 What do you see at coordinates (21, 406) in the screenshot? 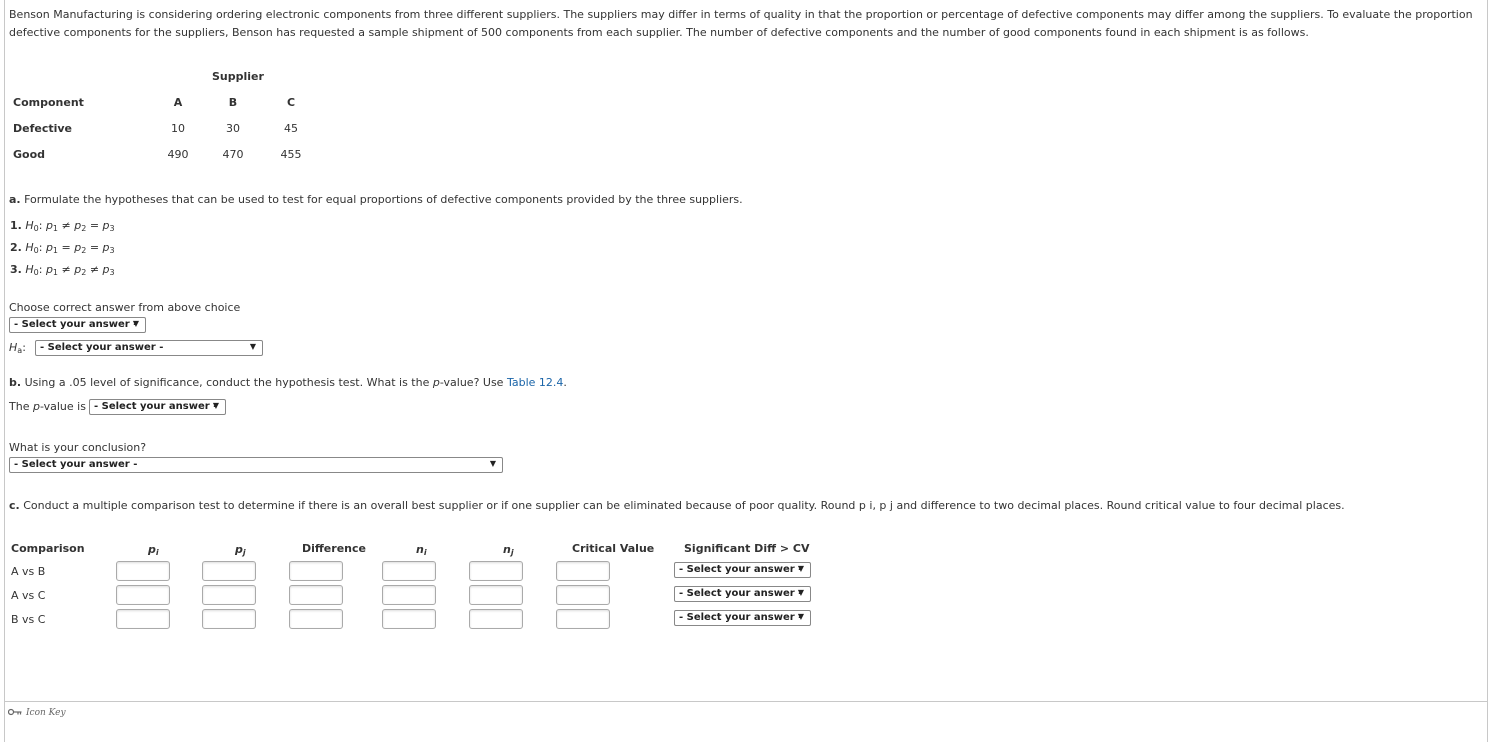
I see `pvalue-pre: The` at bounding box center [21, 406].